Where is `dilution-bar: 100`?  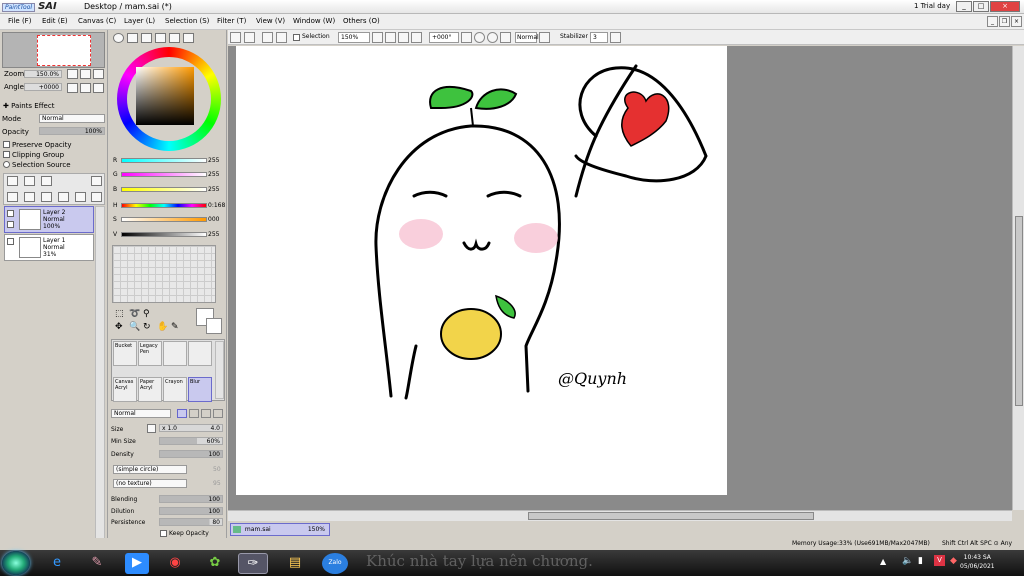 dilution-bar: 100 is located at coordinates (191, 511).